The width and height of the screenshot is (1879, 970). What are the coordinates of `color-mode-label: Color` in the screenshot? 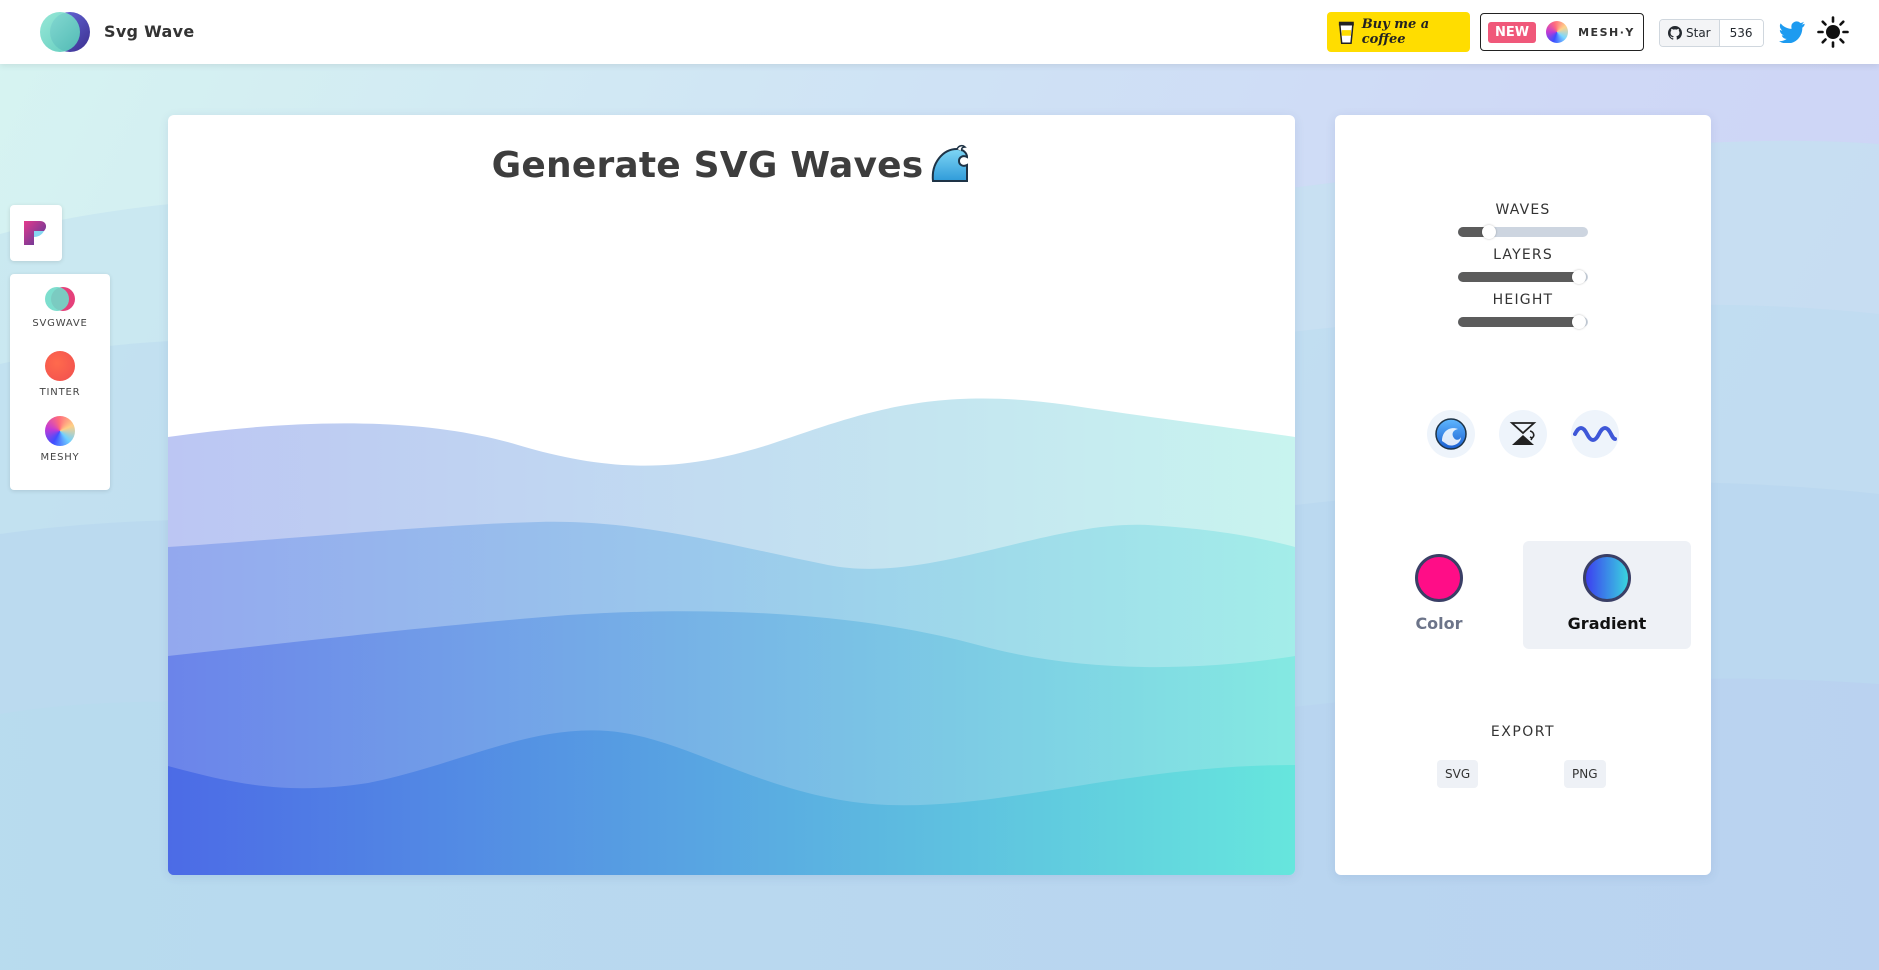 It's located at (1439, 623).